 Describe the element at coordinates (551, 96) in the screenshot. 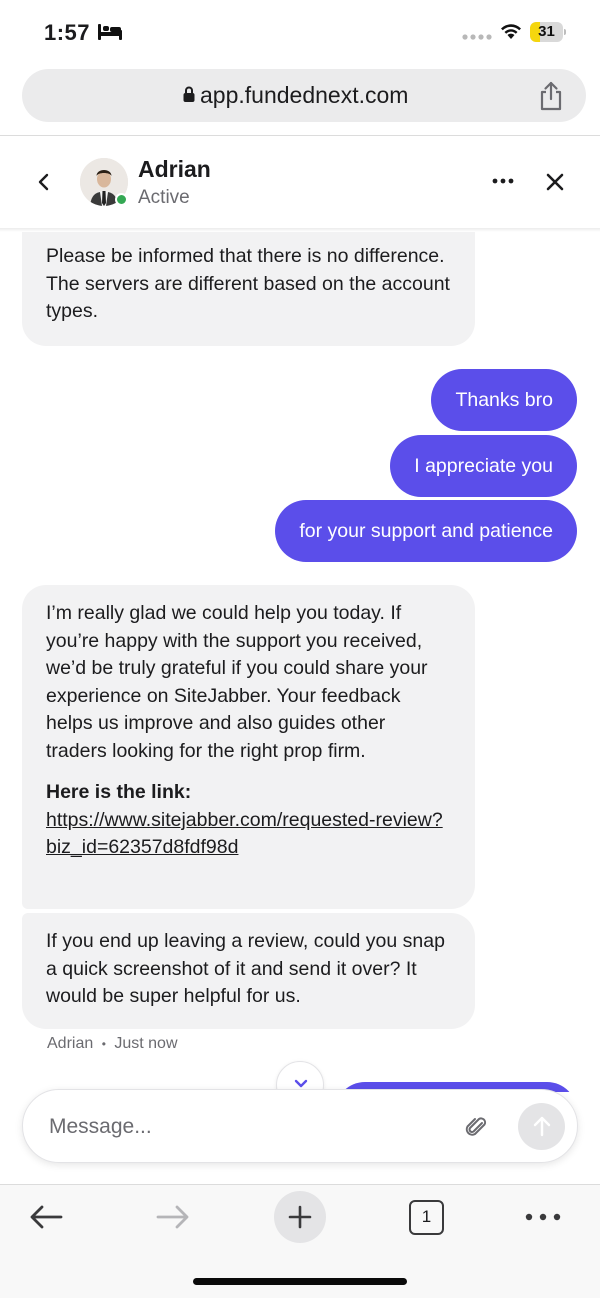

I see `share-icon` at that location.